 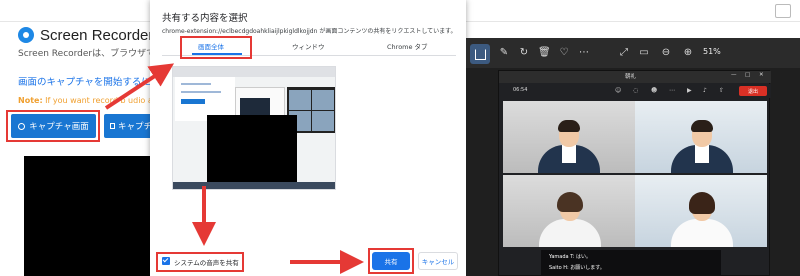 What do you see at coordinates (407, 46) in the screenshot?
I see `tab-chrome-tab: Chrome タブ` at bounding box center [407, 46].